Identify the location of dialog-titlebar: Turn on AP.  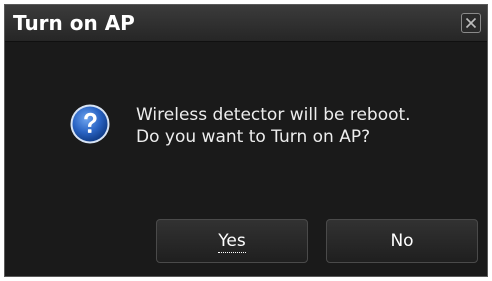
(246, 23).